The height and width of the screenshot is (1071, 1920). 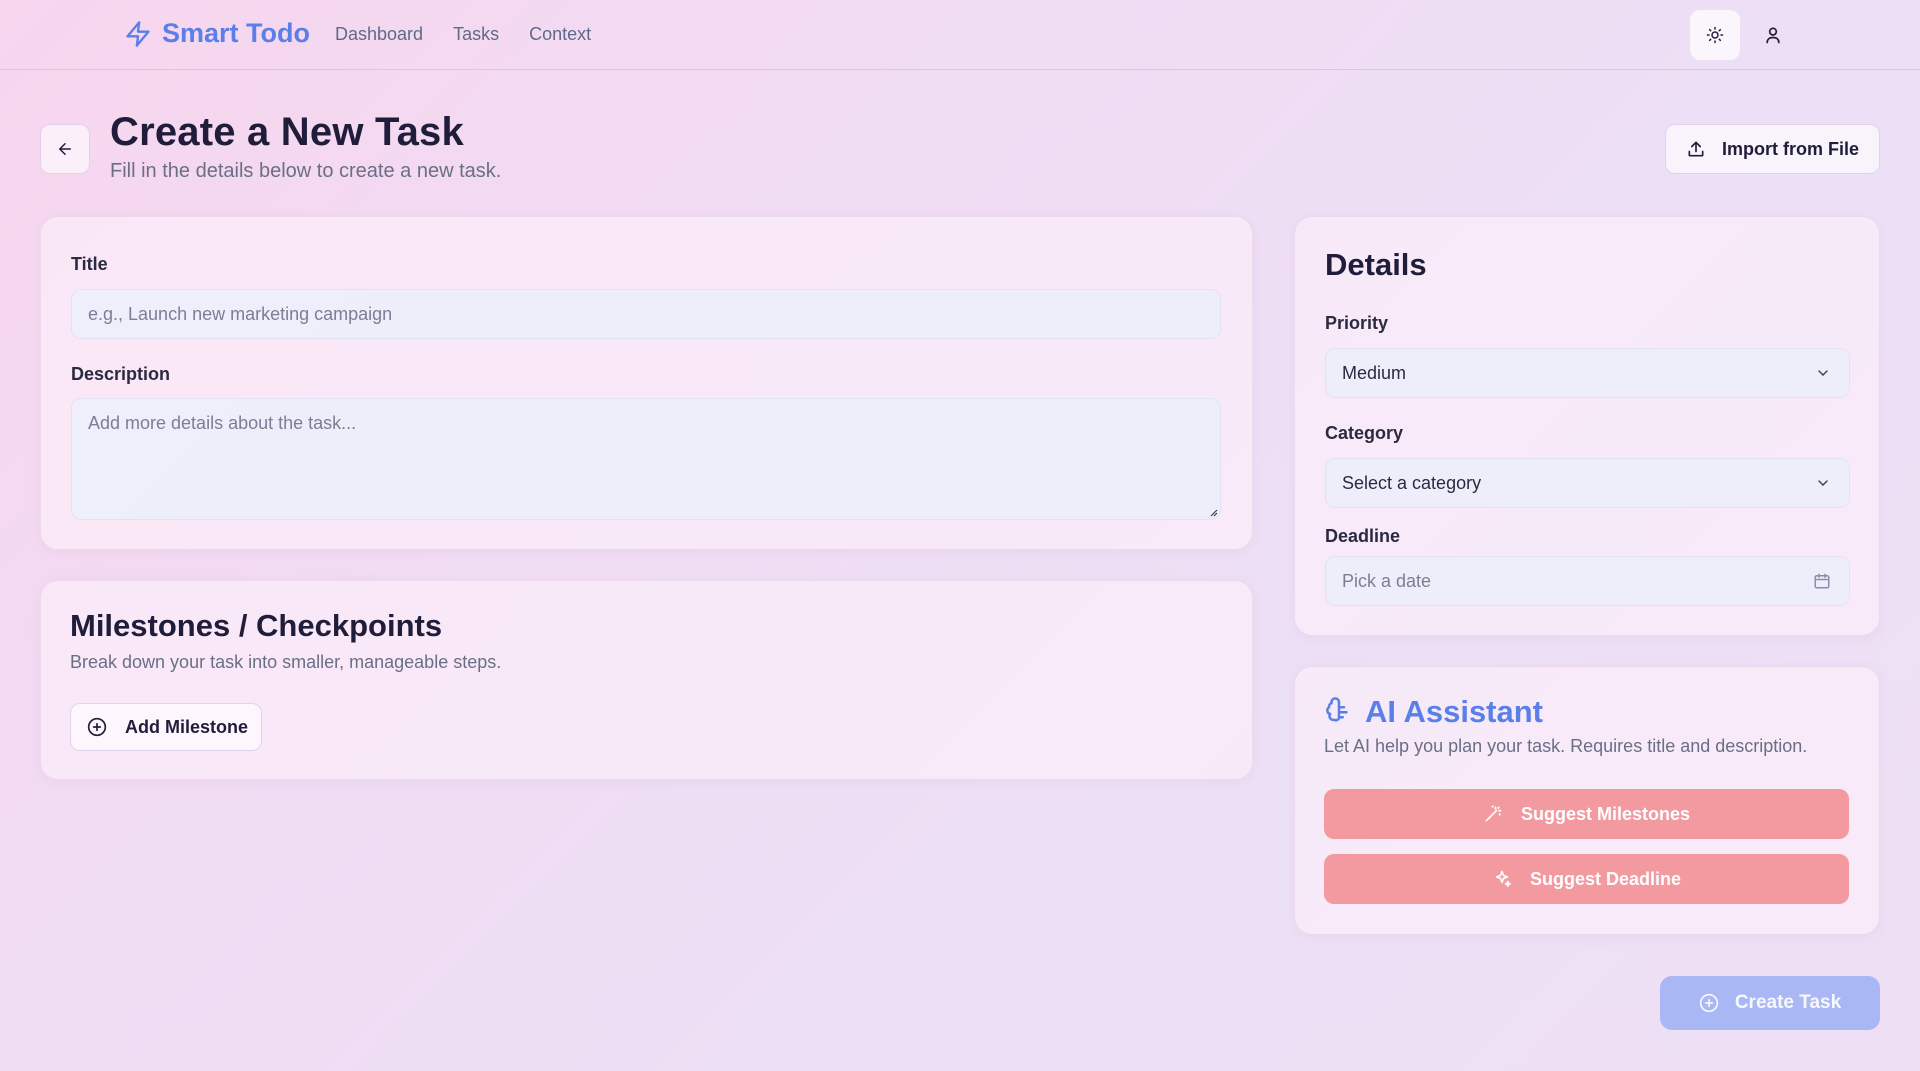 I want to click on wand-icon, so click(x=1493, y=814).